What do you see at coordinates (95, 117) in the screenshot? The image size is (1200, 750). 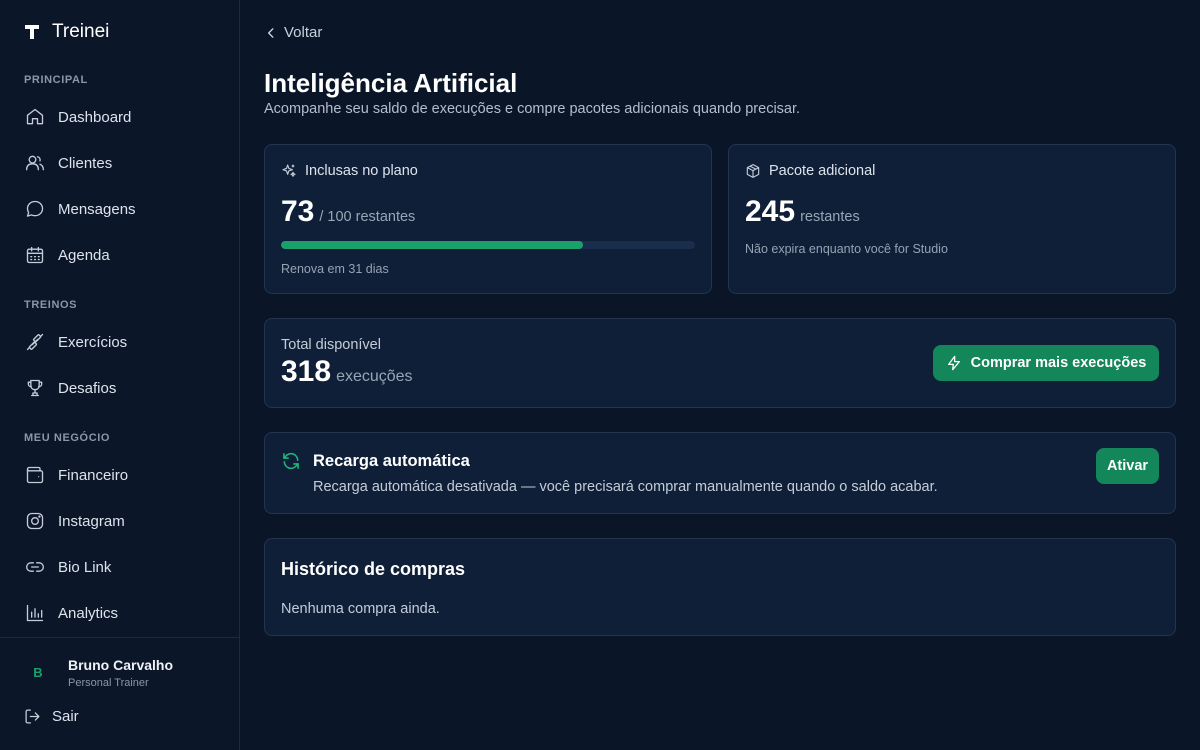 I see `sidebar-item-label: Dashboard` at bounding box center [95, 117].